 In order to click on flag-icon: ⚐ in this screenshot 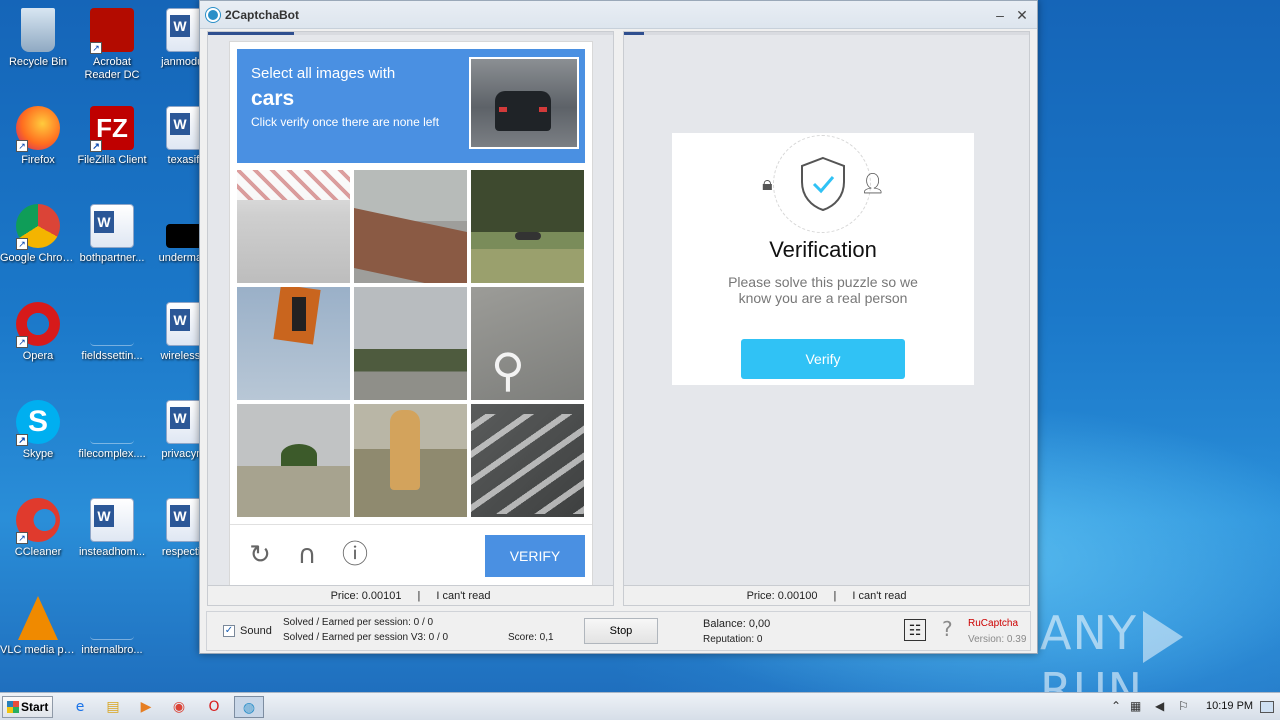, I will do `click(1183, 706)`.